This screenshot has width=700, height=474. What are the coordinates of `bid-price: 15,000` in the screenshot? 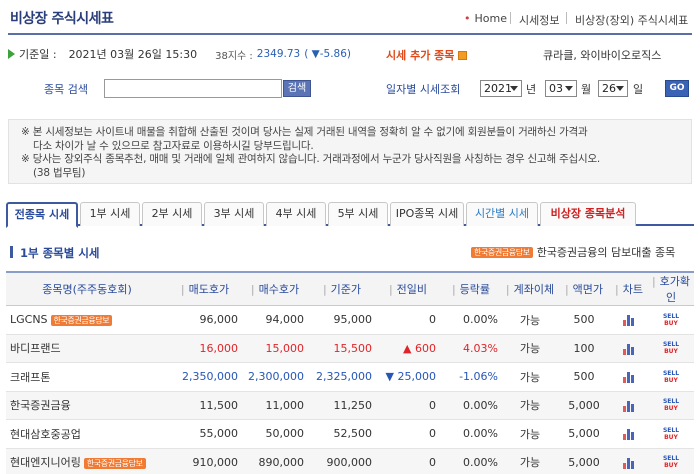 It's located at (275, 348).